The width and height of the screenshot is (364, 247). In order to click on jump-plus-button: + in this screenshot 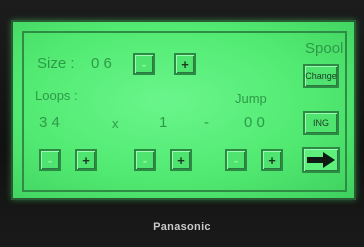, I will do `click(272, 160)`.